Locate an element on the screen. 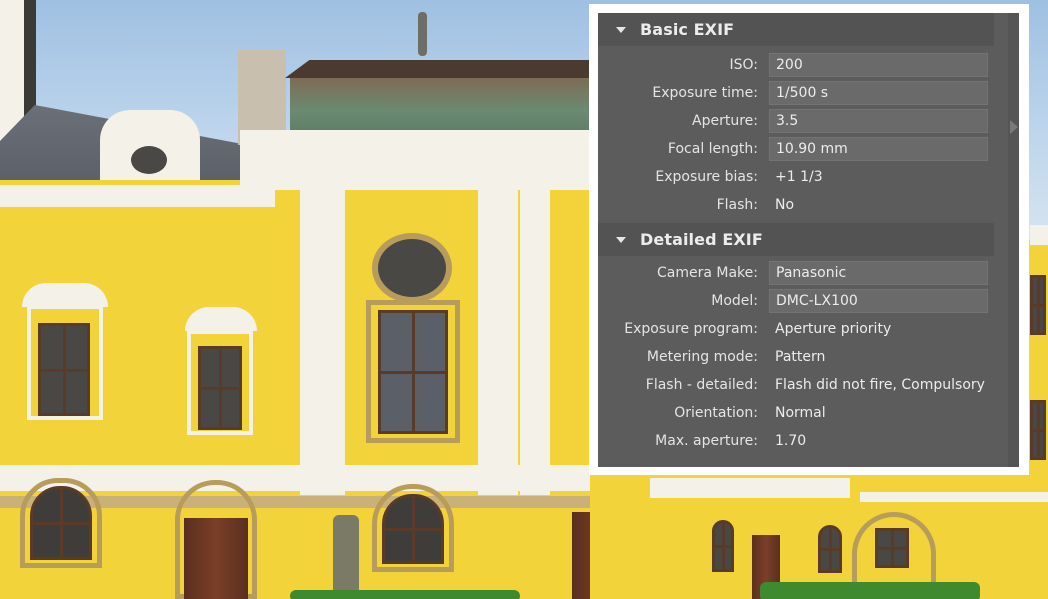 This screenshot has width=1048, height=599. exif-row-metering-mode: Metering mode: Pattern is located at coordinates (798, 357).